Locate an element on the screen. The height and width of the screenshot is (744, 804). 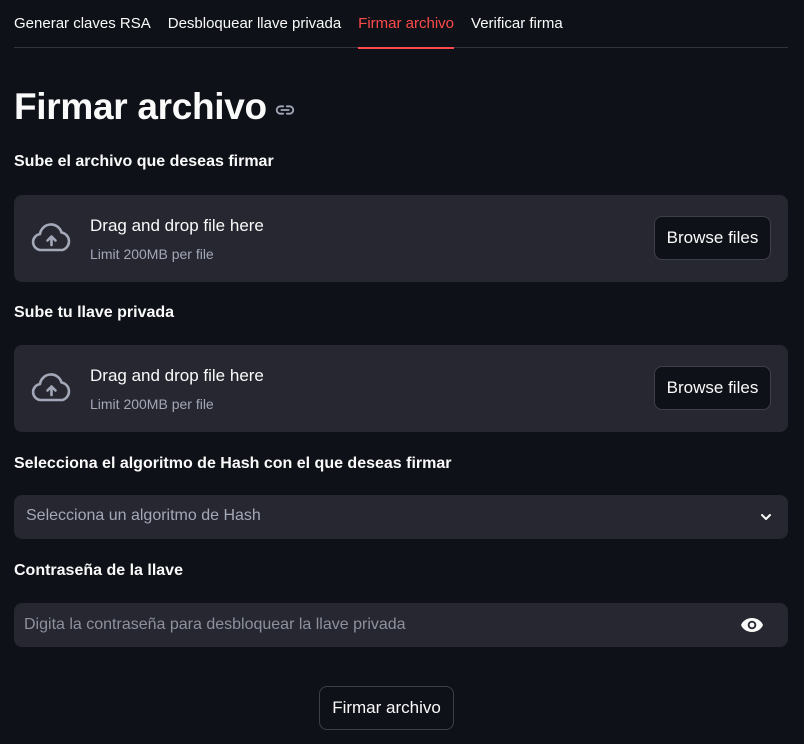
title-row: Firmar archivo is located at coordinates (155, 107).